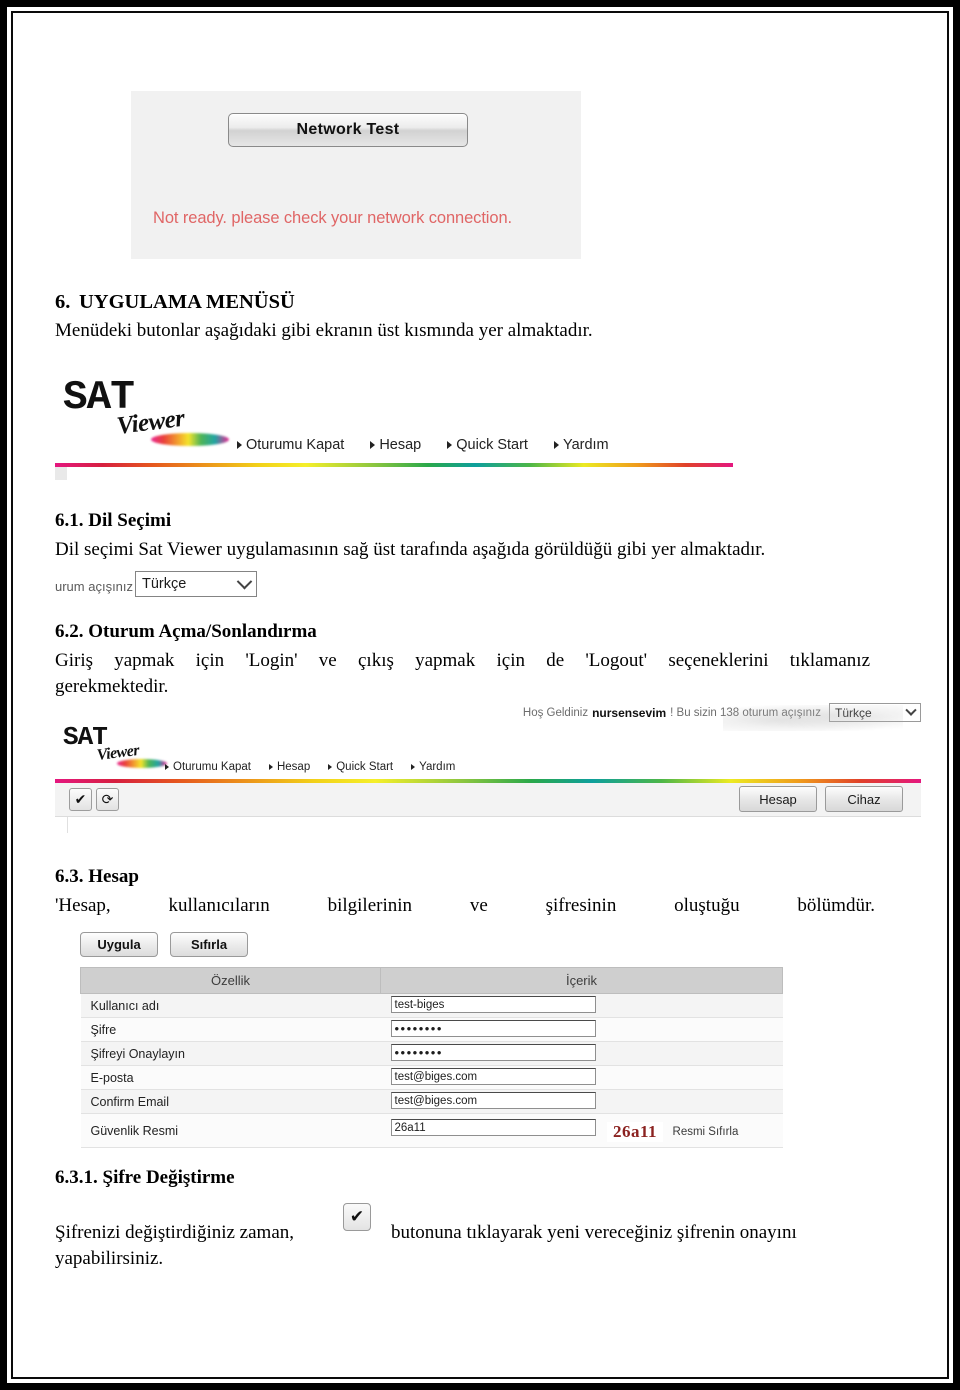 The height and width of the screenshot is (1390, 960). What do you see at coordinates (230, 1053) in the screenshot?
I see `row-label: Şifreyi Onaylayın` at bounding box center [230, 1053].